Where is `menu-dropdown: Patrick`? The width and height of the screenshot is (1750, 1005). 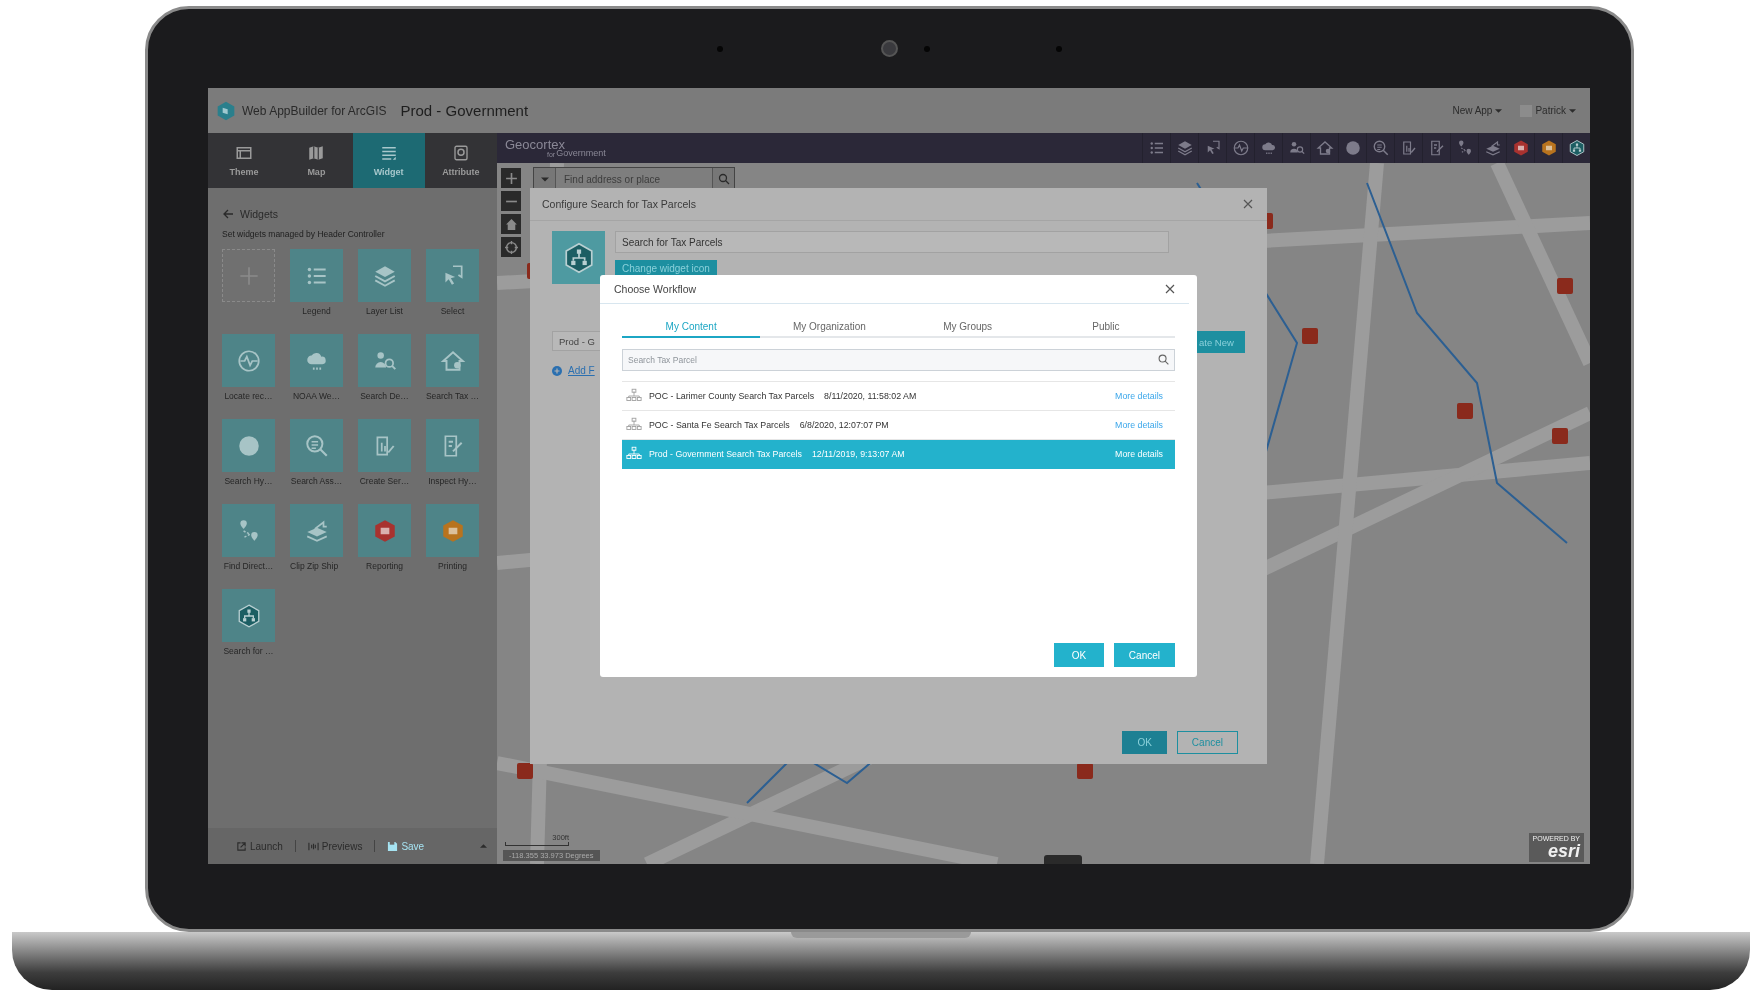 menu-dropdown: Patrick is located at coordinates (1548, 110).